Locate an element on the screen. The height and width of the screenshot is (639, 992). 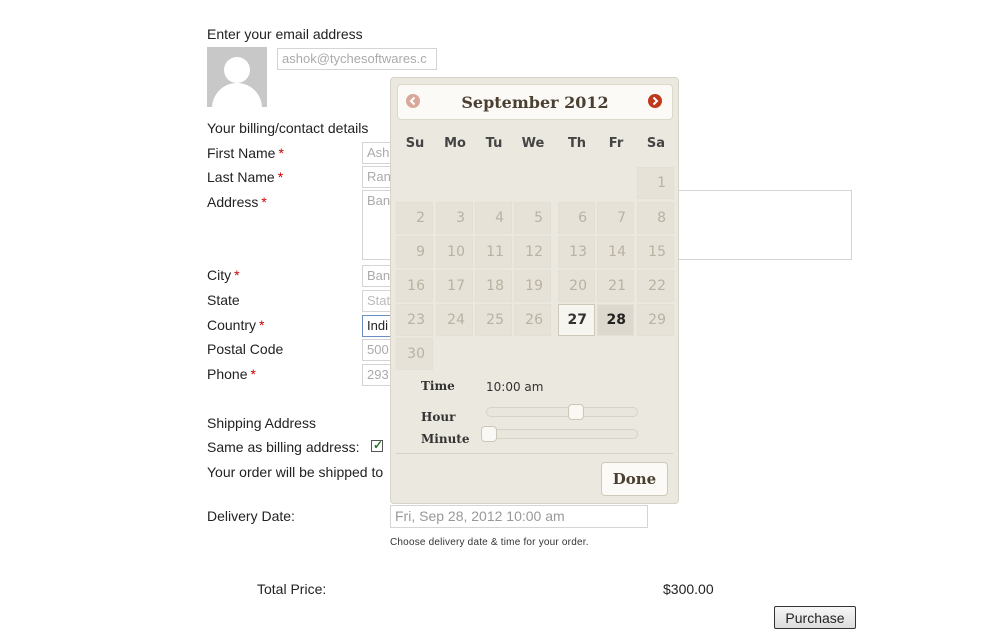
total-price-value: $300.00 is located at coordinates (688, 589).